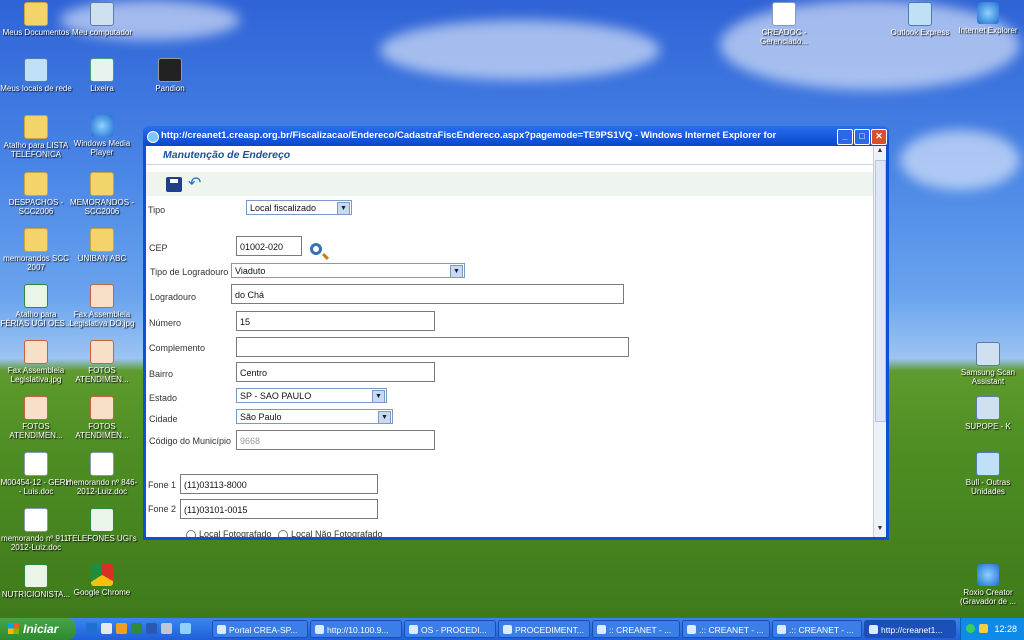 This screenshot has width=1024, height=640. What do you see at coordinates (311, 395) in the screenshot?
I see `estado-select: SP - SAO PAULO ▼` at bounding box center [311, 395].